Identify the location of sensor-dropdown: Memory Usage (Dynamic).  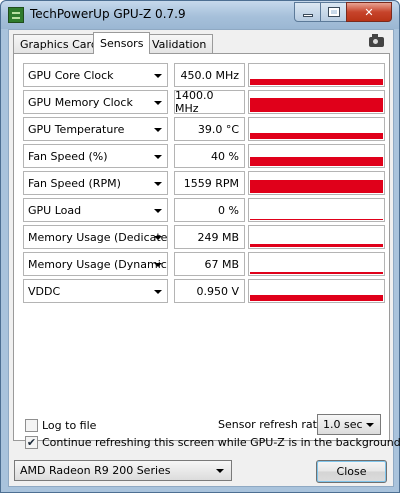
(95, 264).